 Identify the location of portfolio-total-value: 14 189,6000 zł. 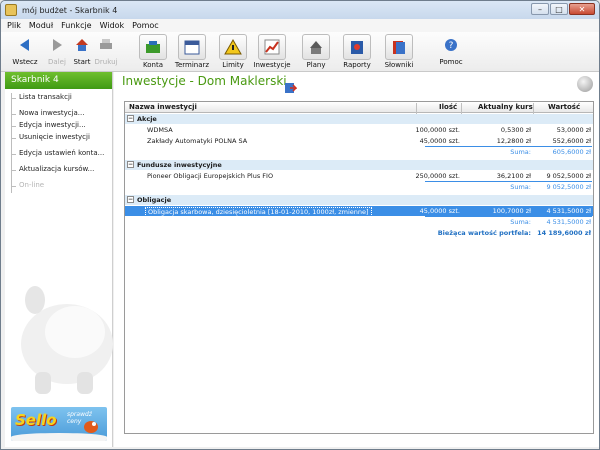
(564, 233).